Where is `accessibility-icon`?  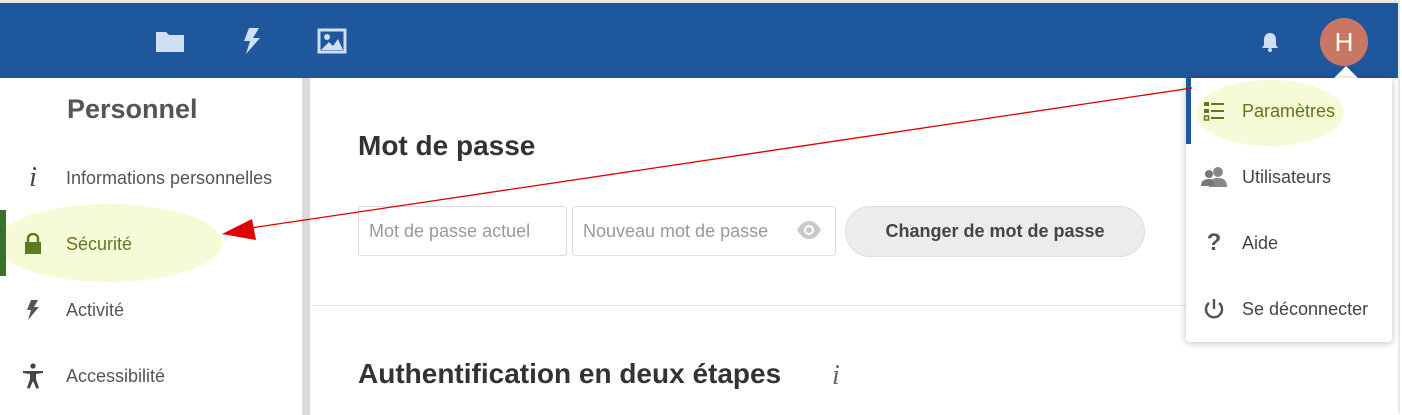
accessibility-icon is located at coordinates (33, 376).